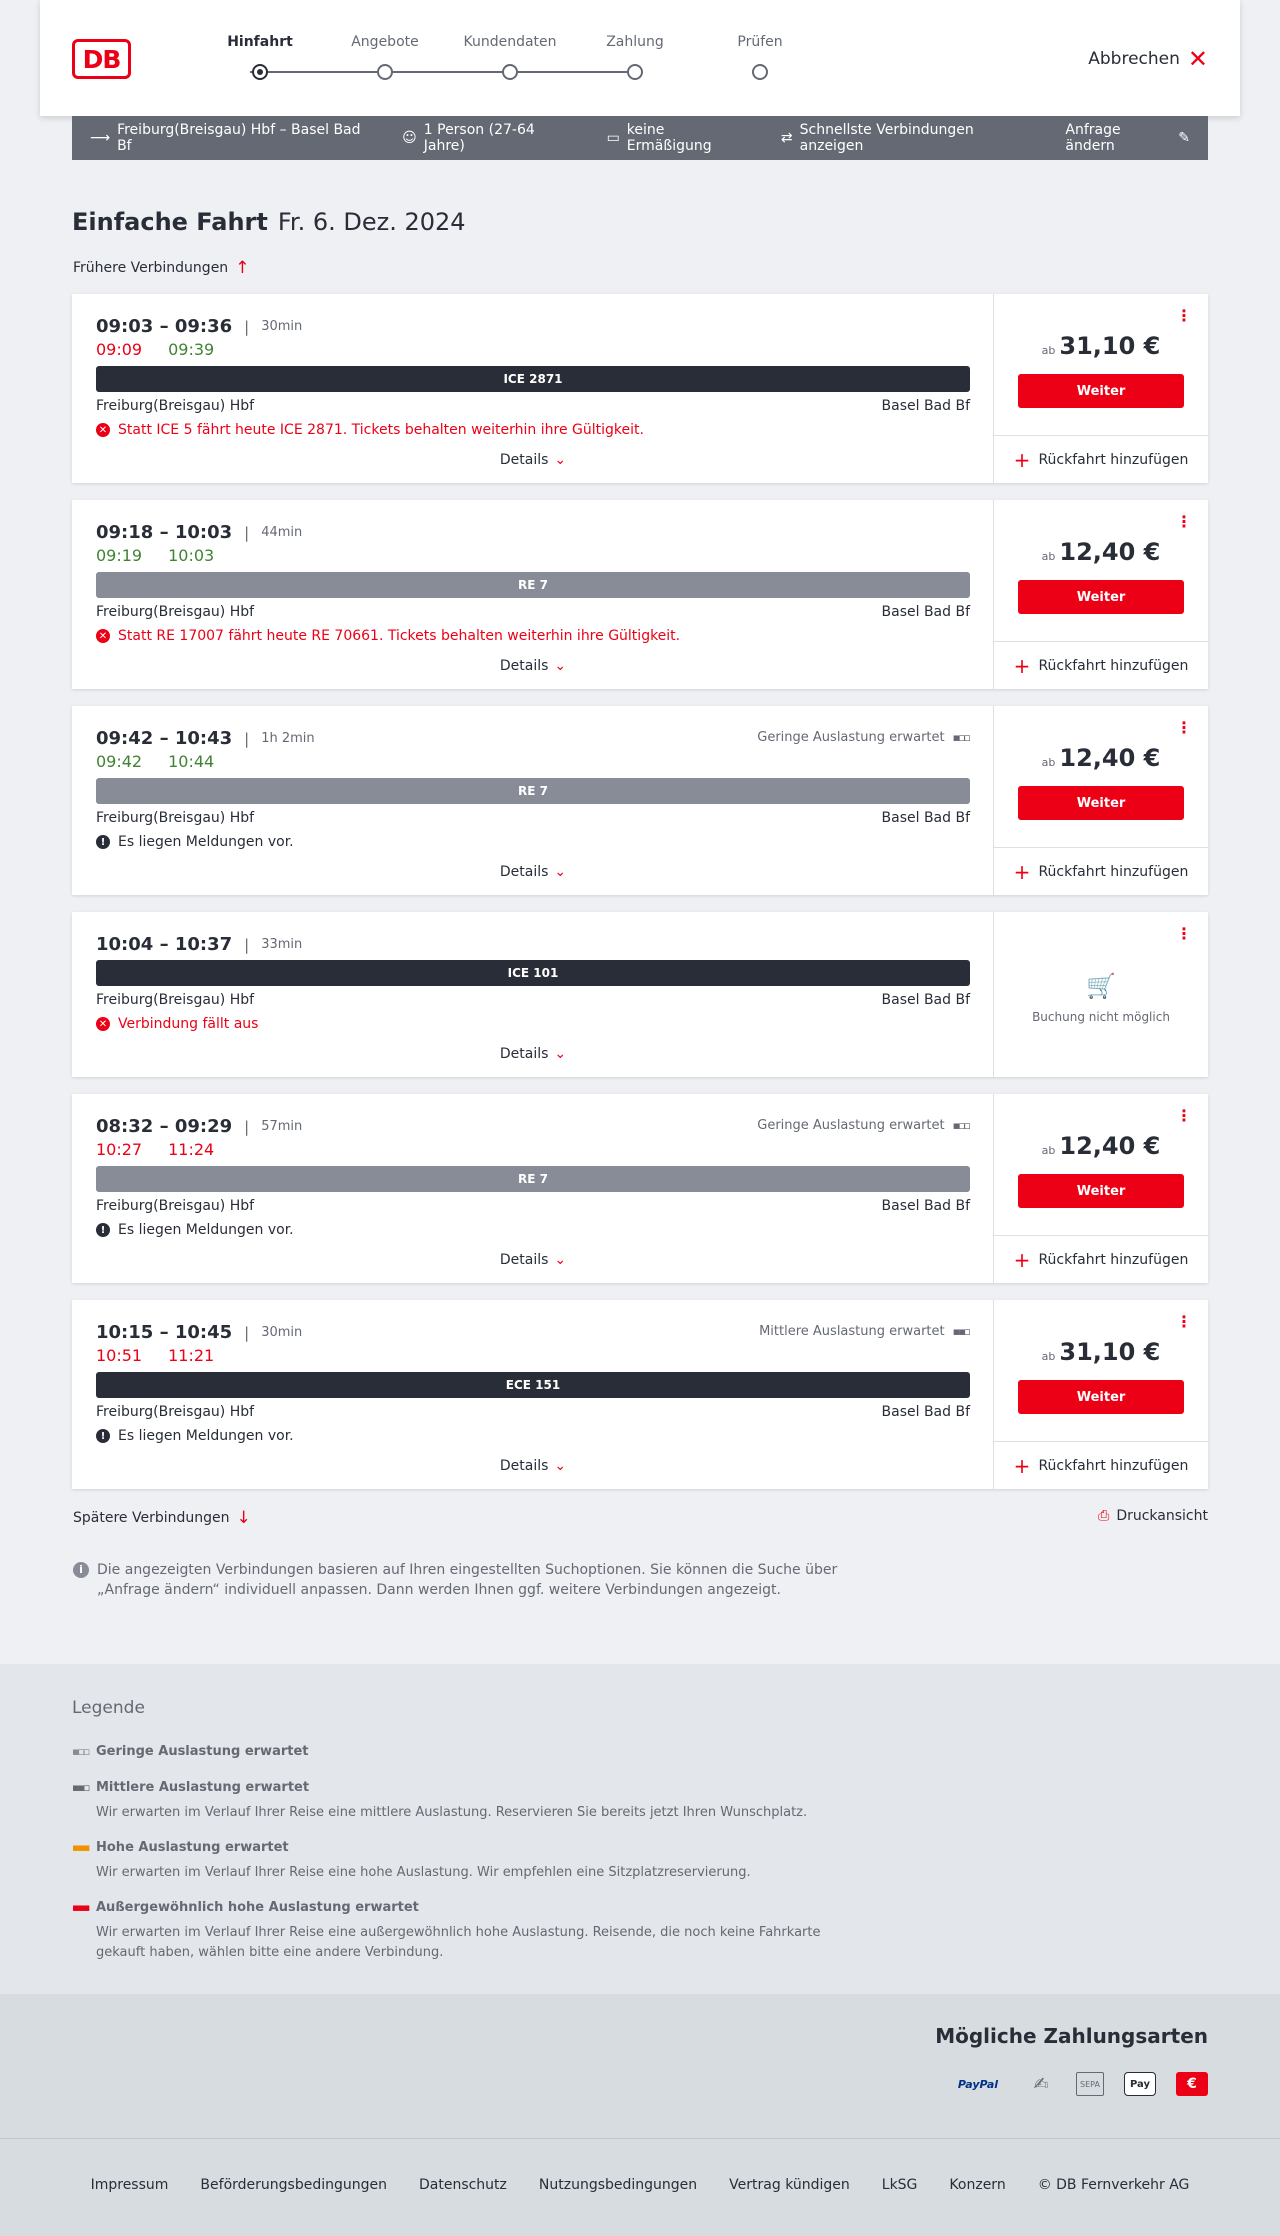 The width and height of the screenshot is (1280, 2236). I want to click on train-bar: ICE 2871, so click(533, 379).